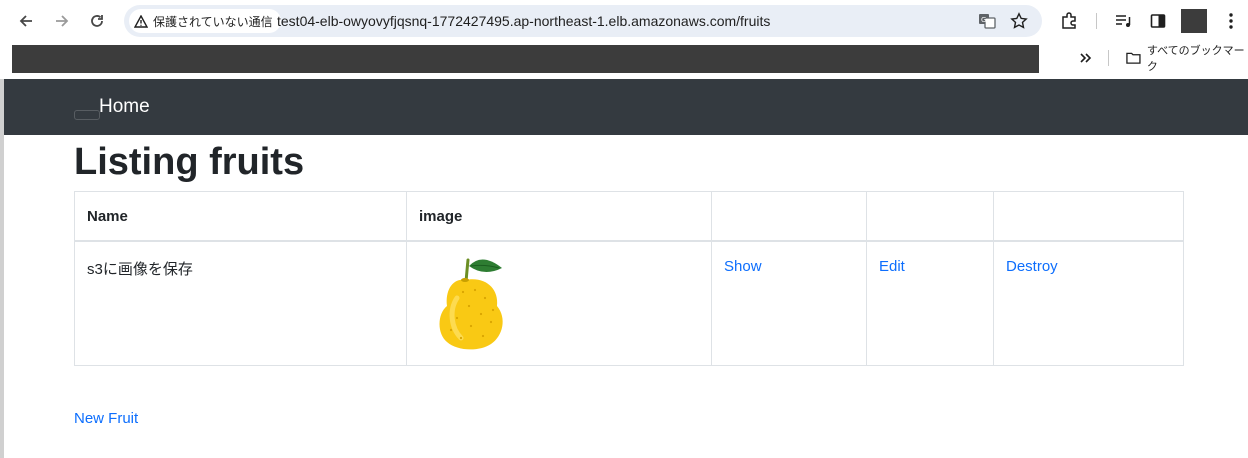  I want to click on back-icon, so click(25, 21).